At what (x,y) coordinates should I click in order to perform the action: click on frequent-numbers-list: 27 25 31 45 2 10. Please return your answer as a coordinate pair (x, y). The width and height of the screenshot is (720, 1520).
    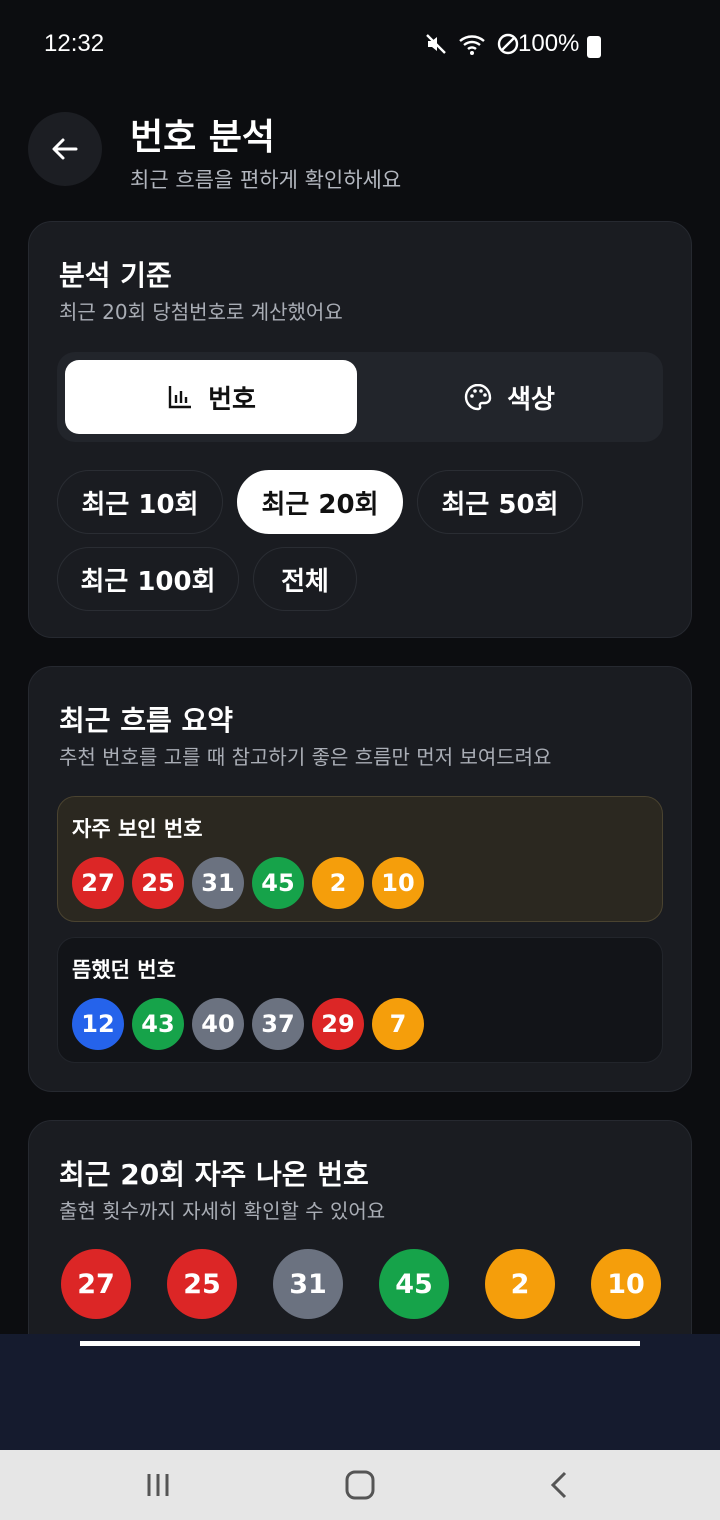
    Looking at the image, I should click on (361, 1284).